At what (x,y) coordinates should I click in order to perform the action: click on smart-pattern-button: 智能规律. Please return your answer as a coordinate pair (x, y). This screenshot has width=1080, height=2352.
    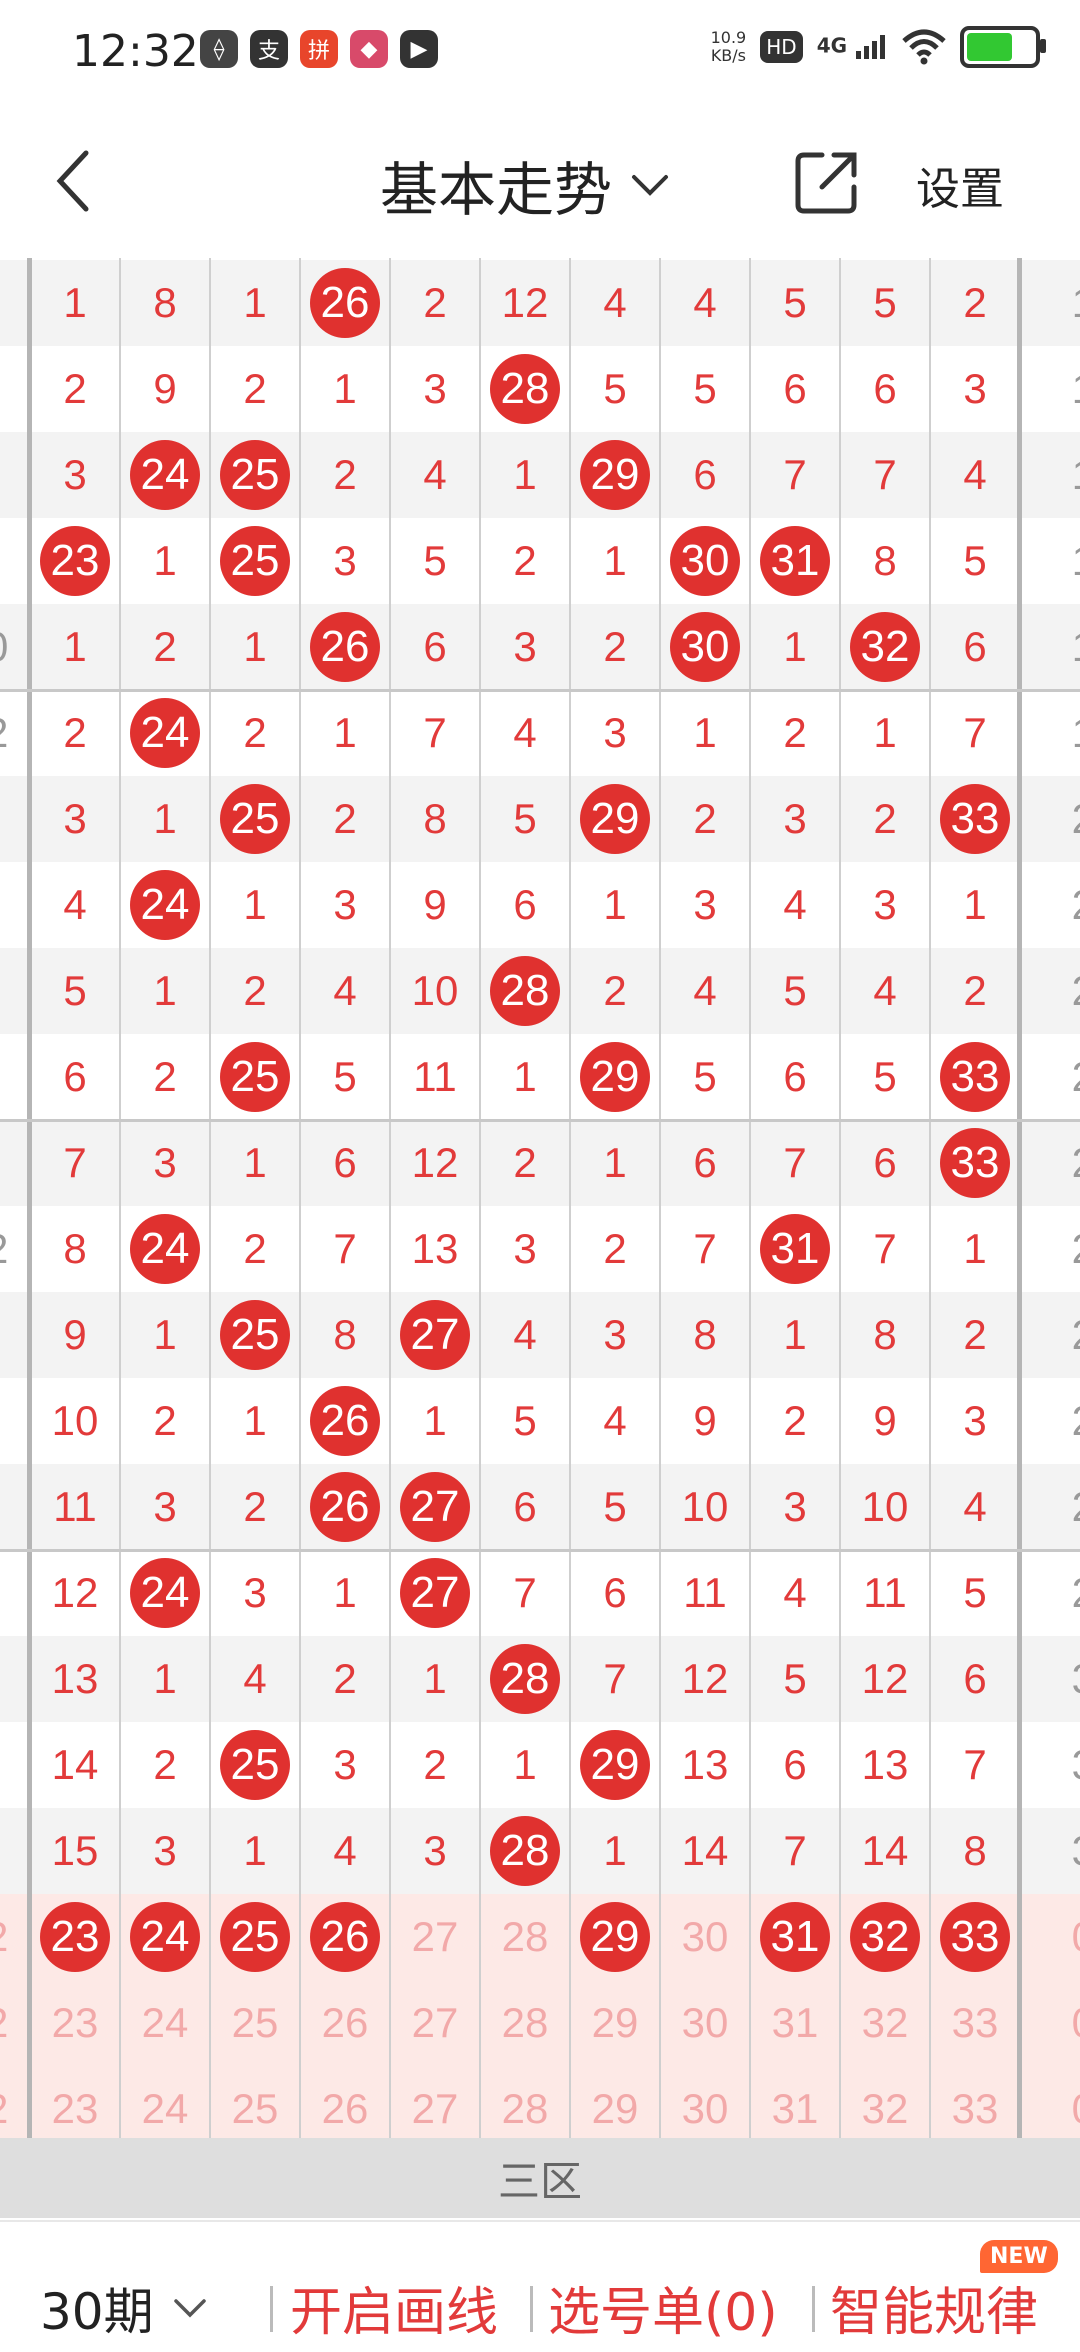
    Looking at the image, I should click on (934, 2307).